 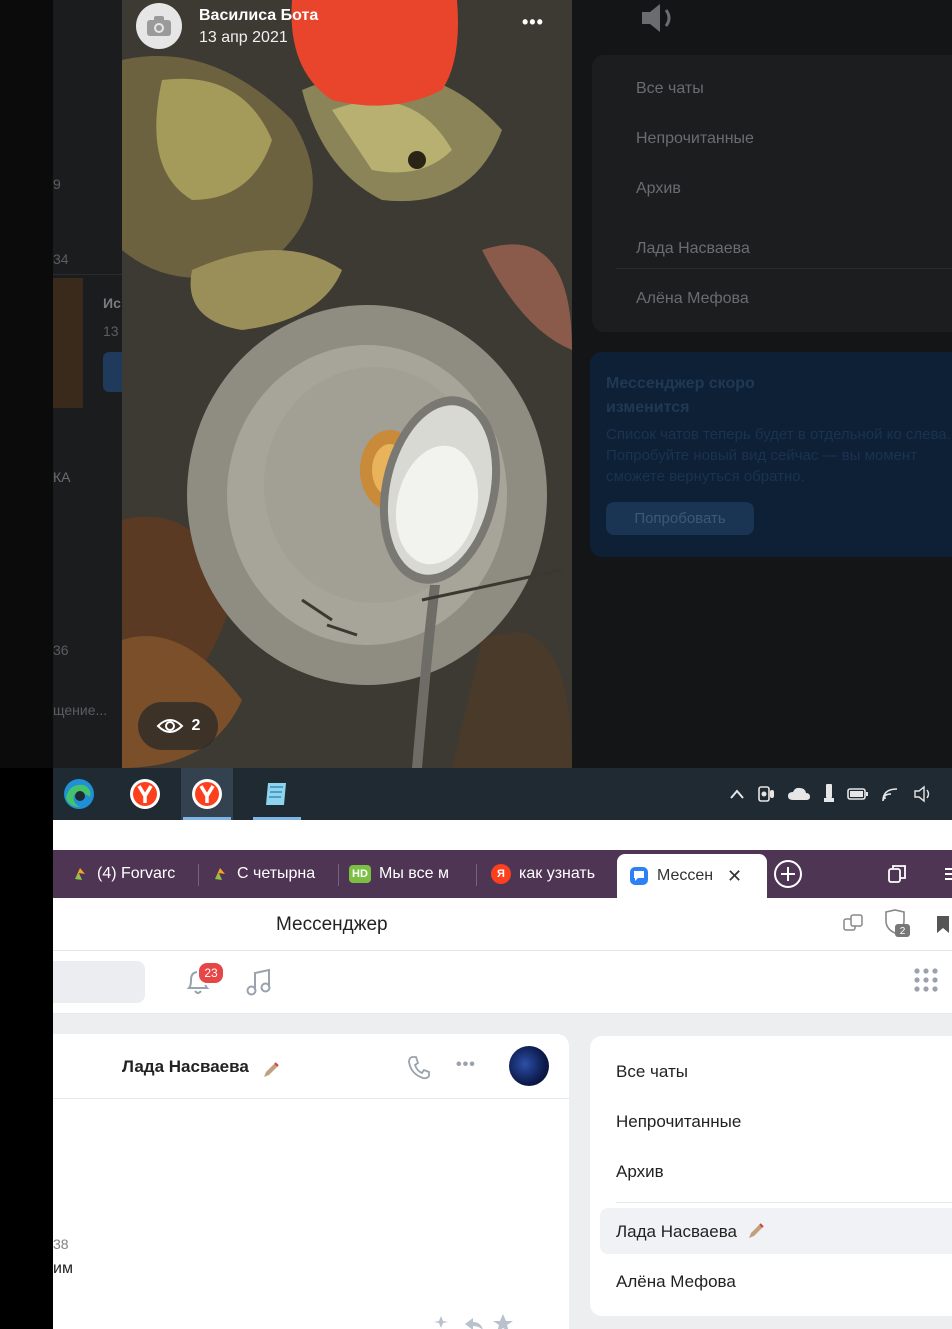 I want to click on protect-icon: 2, so click(x=896, y=923).